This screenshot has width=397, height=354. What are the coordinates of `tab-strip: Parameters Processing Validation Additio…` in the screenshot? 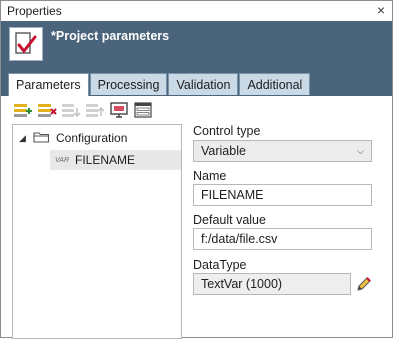 It's located at (159, 84).